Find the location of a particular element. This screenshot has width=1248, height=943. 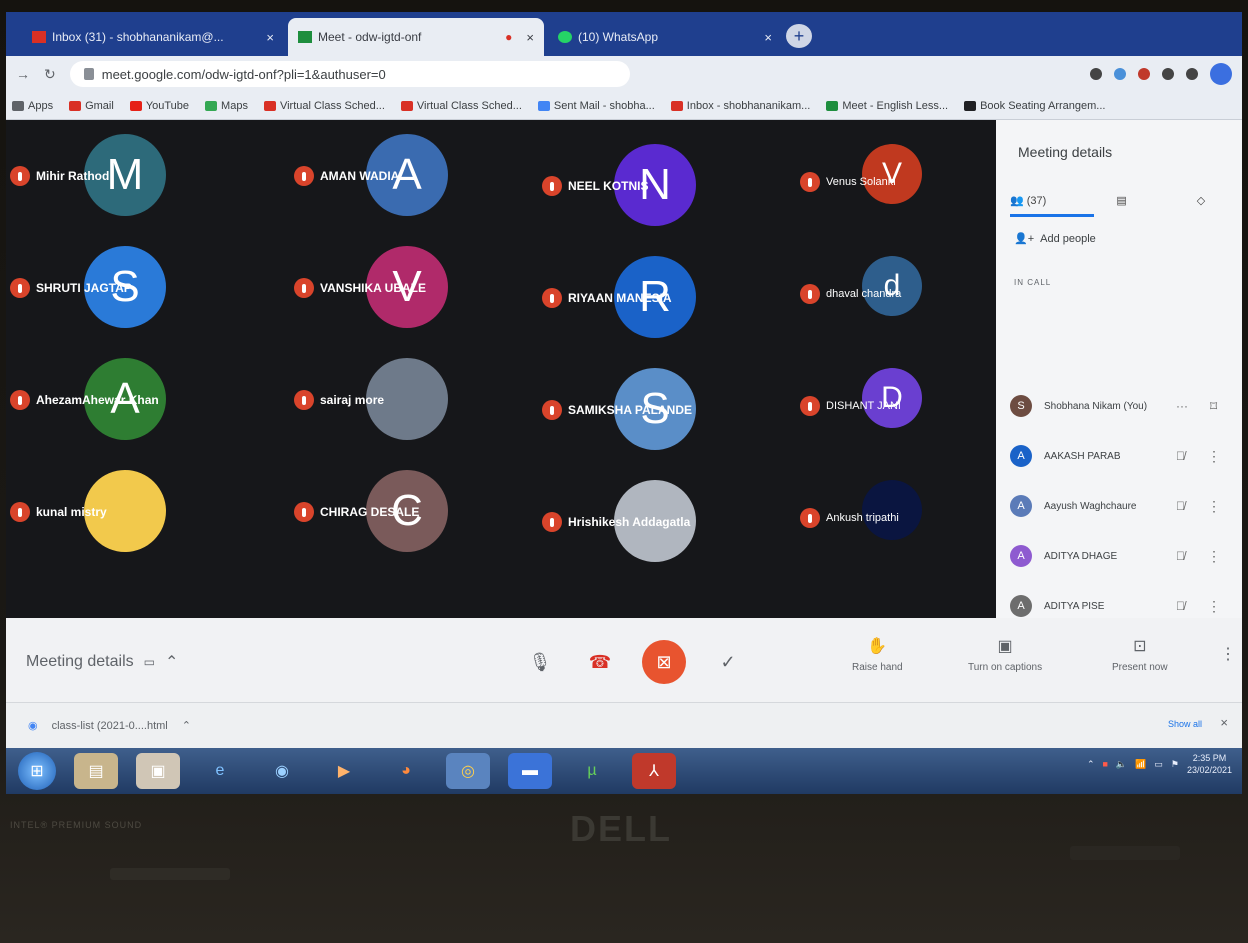

tab-people: 👥 (37) is located at coordinates (1028, 200).